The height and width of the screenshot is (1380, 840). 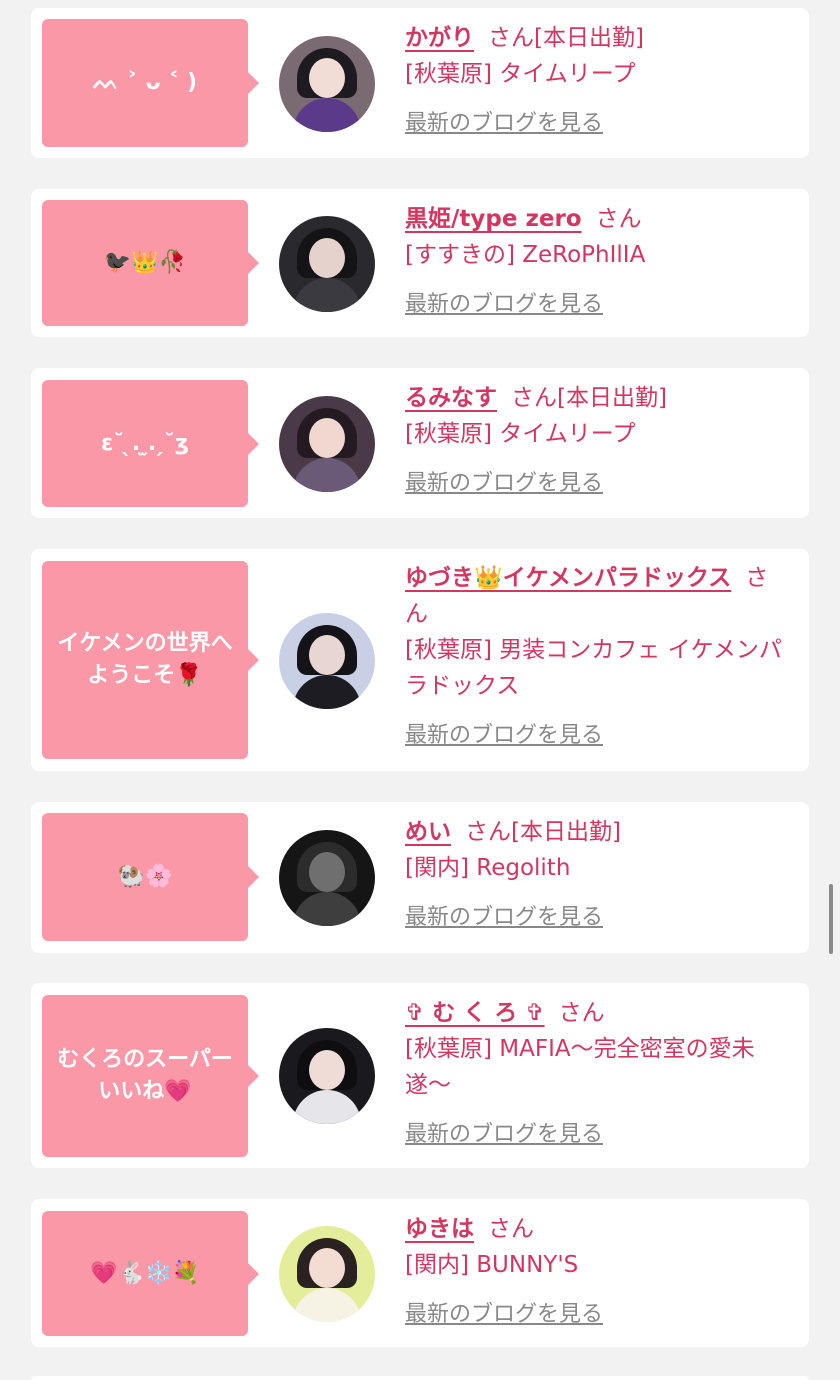 I want to click on girl-name-link: めい, so click(x=428, y=832).